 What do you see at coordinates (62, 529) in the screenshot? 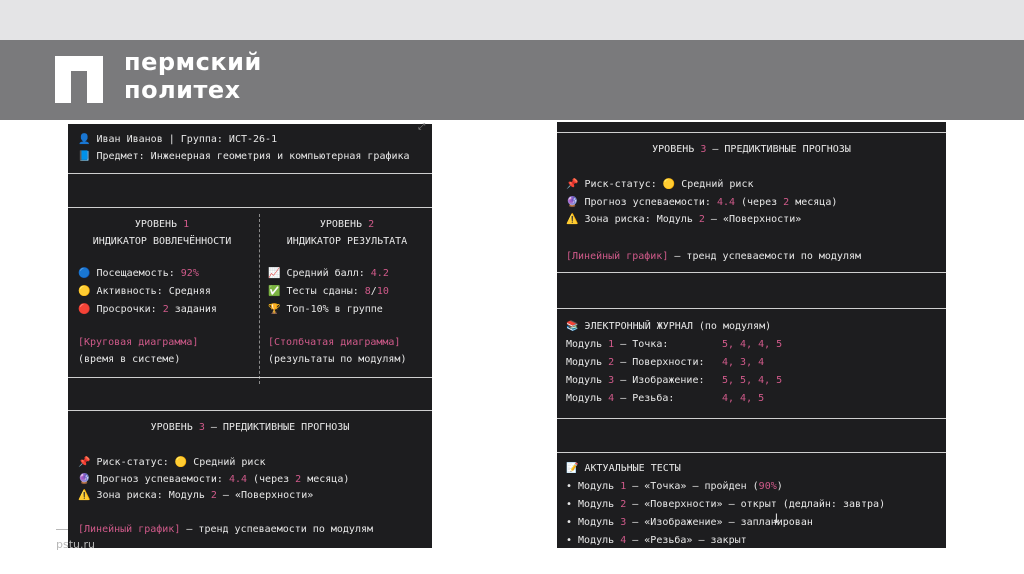
I see `footer-divider` at bounding box center [62, 529].